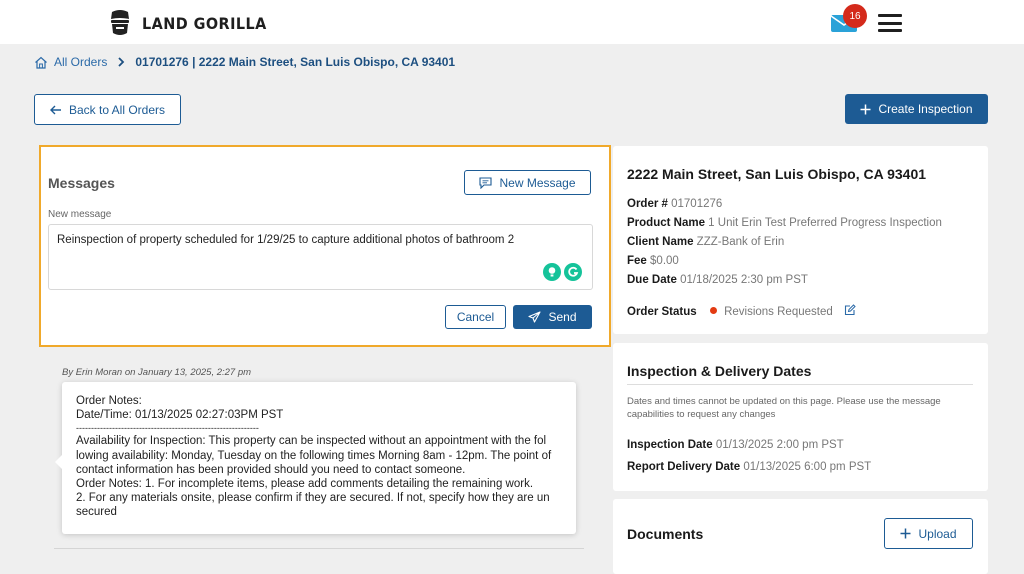 This screenshot has height=574, width=1024. Describe the element at coordinates (855, 16) in the screenshot. I see `notification-badge: 16` at that location.